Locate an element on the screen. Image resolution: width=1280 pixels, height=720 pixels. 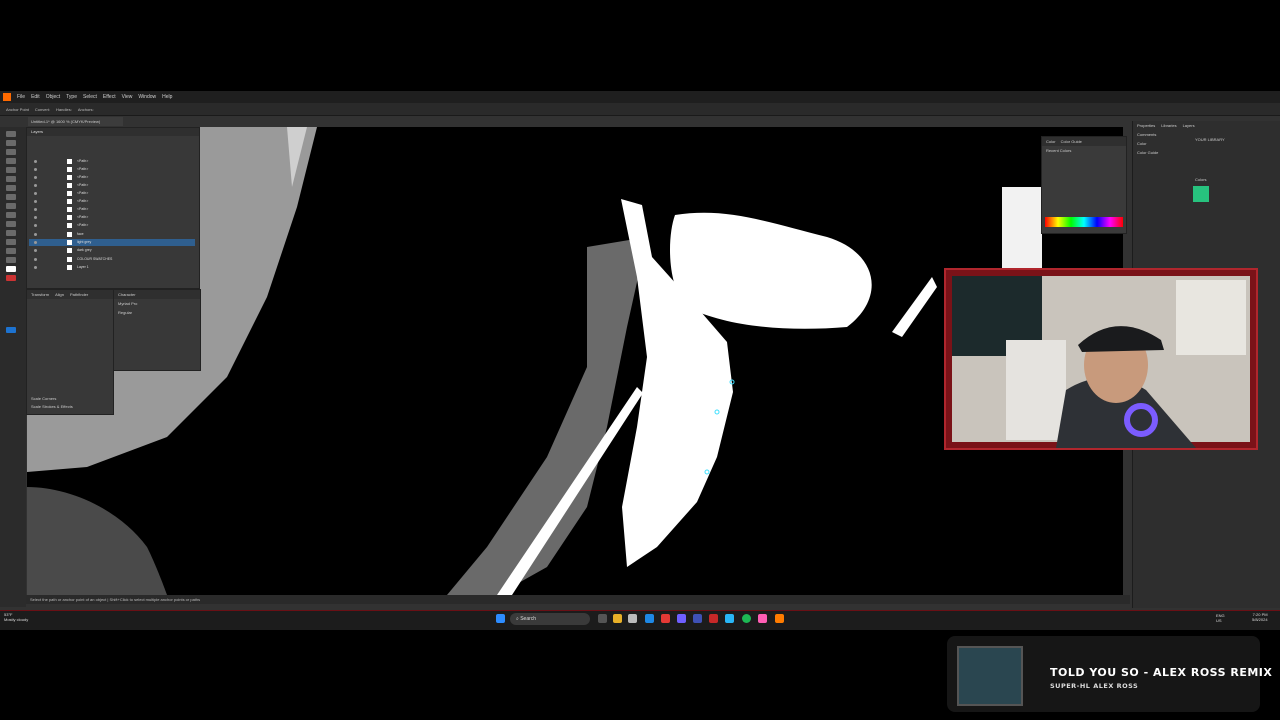
store-icon is located at coordinates (632, 618).